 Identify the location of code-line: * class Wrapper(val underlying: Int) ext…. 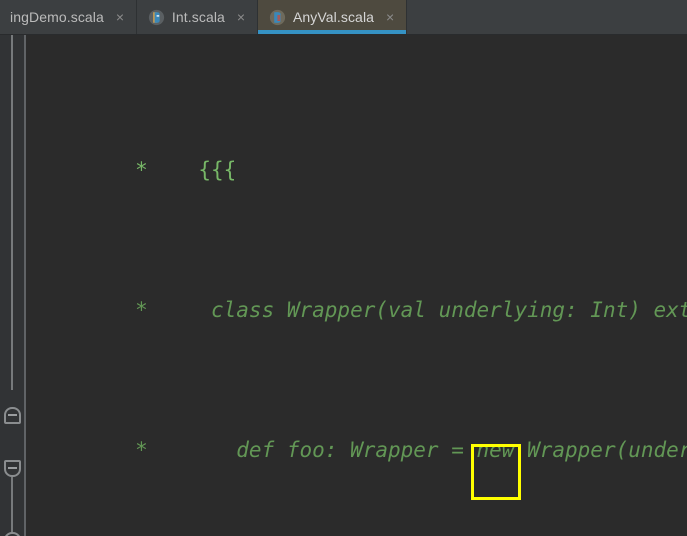
(356, 290).